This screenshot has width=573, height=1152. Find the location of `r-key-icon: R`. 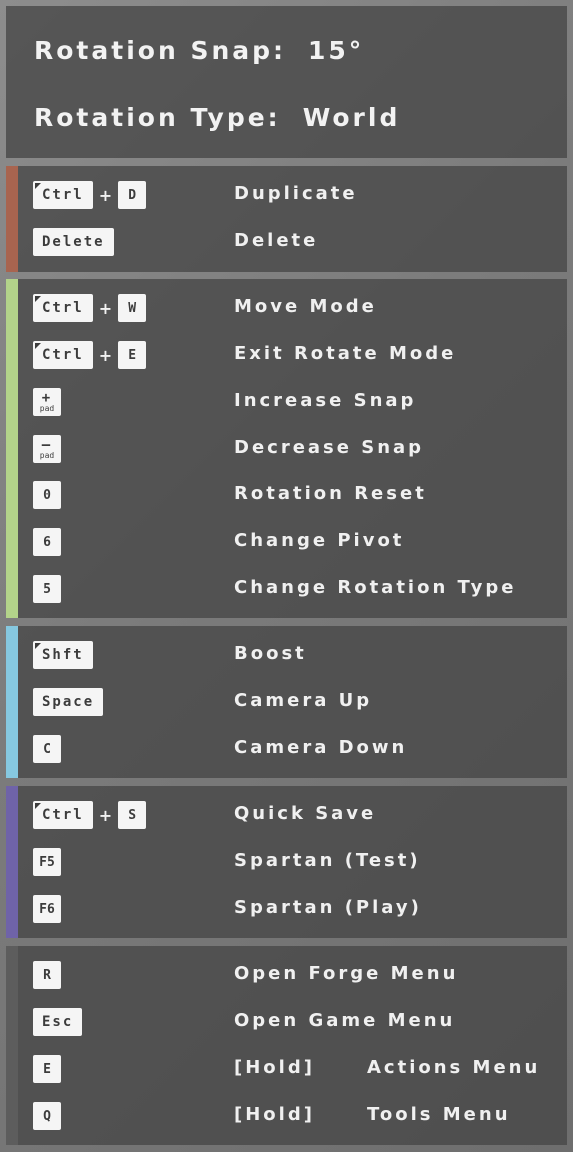

r-key-icon: R is located at coordinates (47, 975).